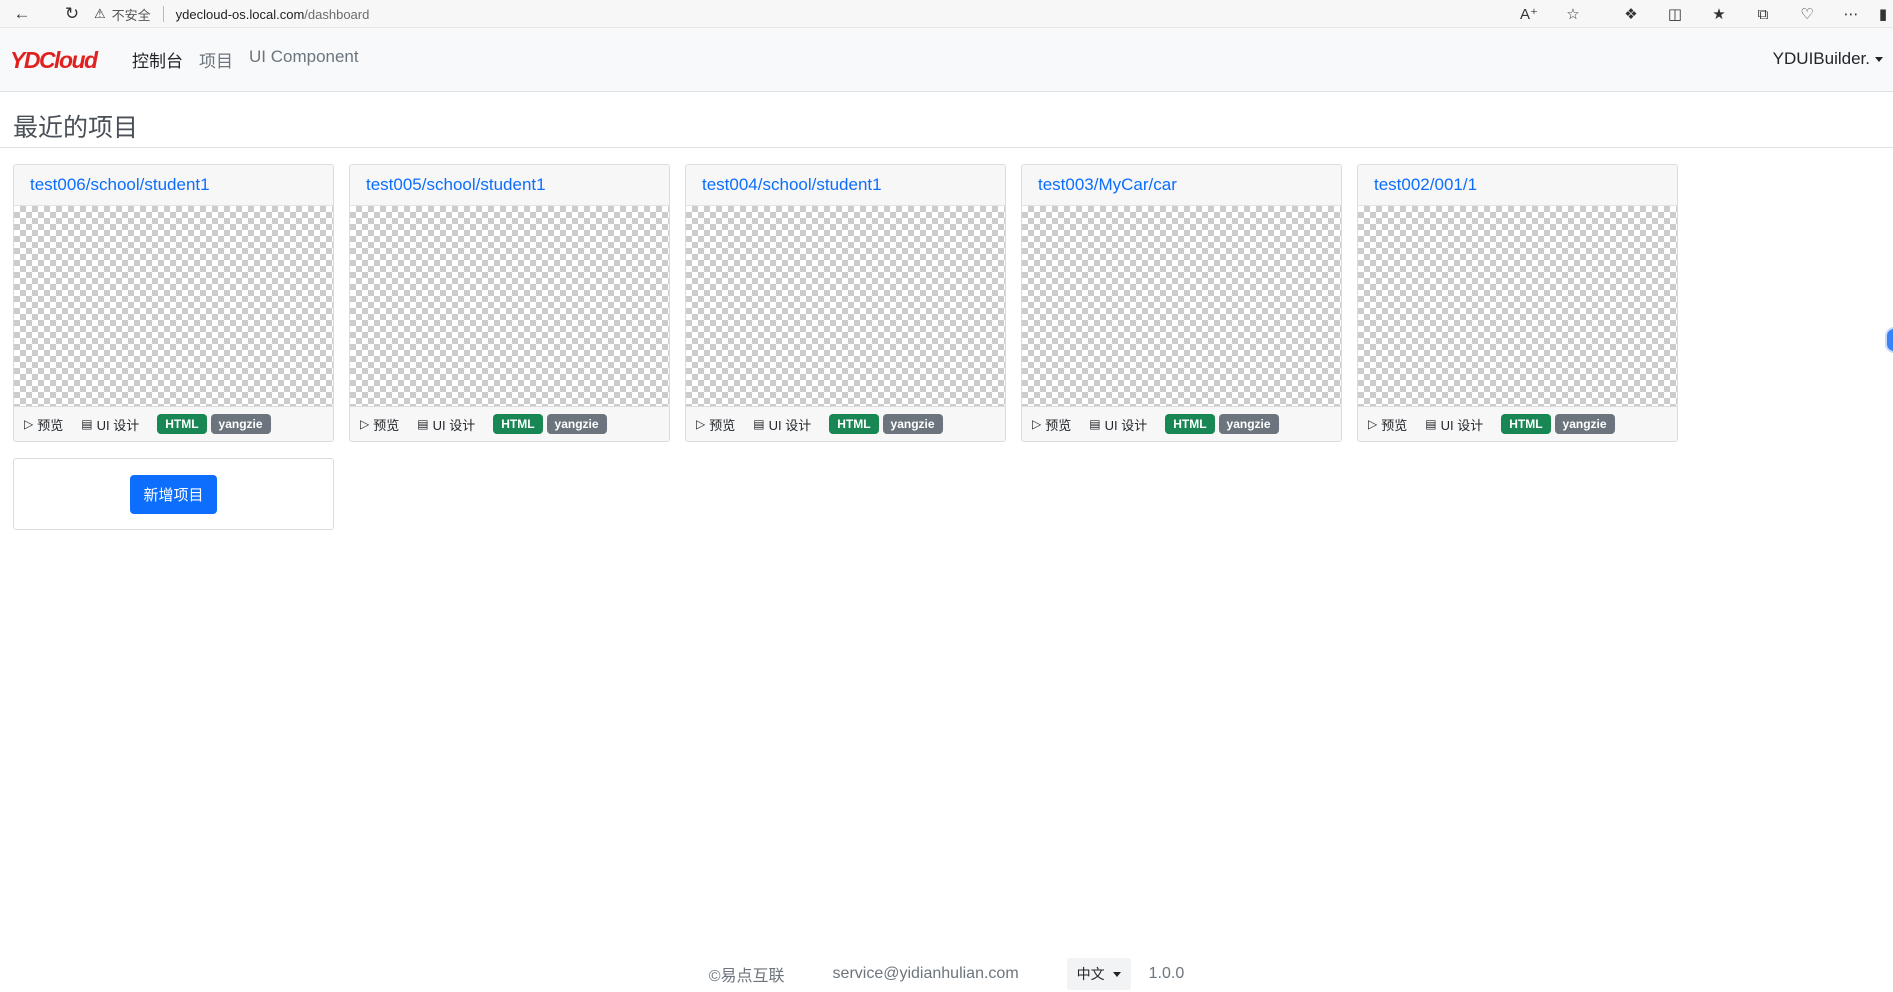 The width and height of the screenshot is (1893, 992). Describe the element at coordinates (844, 14) in the screenshot. I see `address-bar: ⚠ 不安全 ydecloud-os.local.com /dashboard` at that location.